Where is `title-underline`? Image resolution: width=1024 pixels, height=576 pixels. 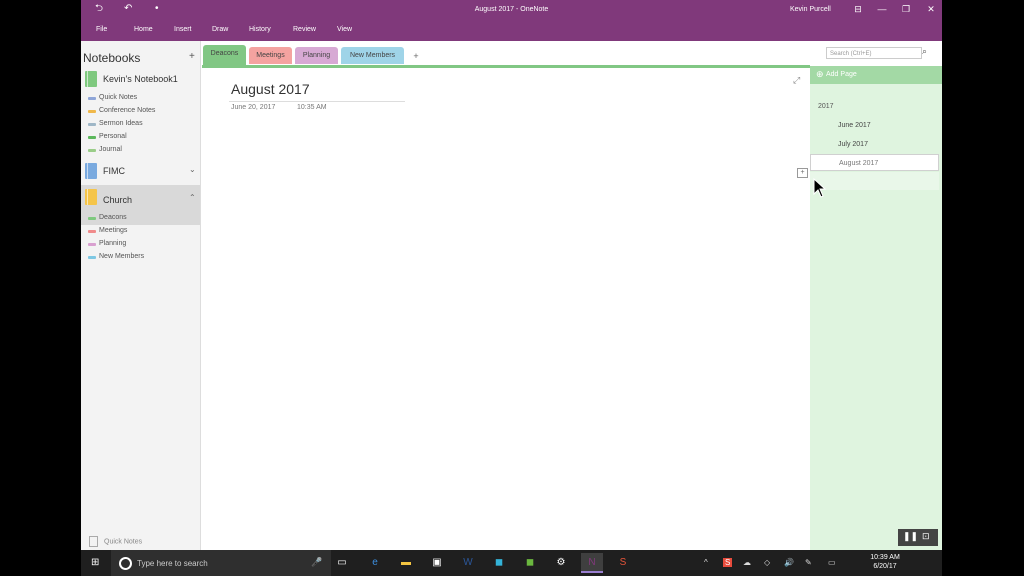
title-underline is located at coordinates (317, 101).